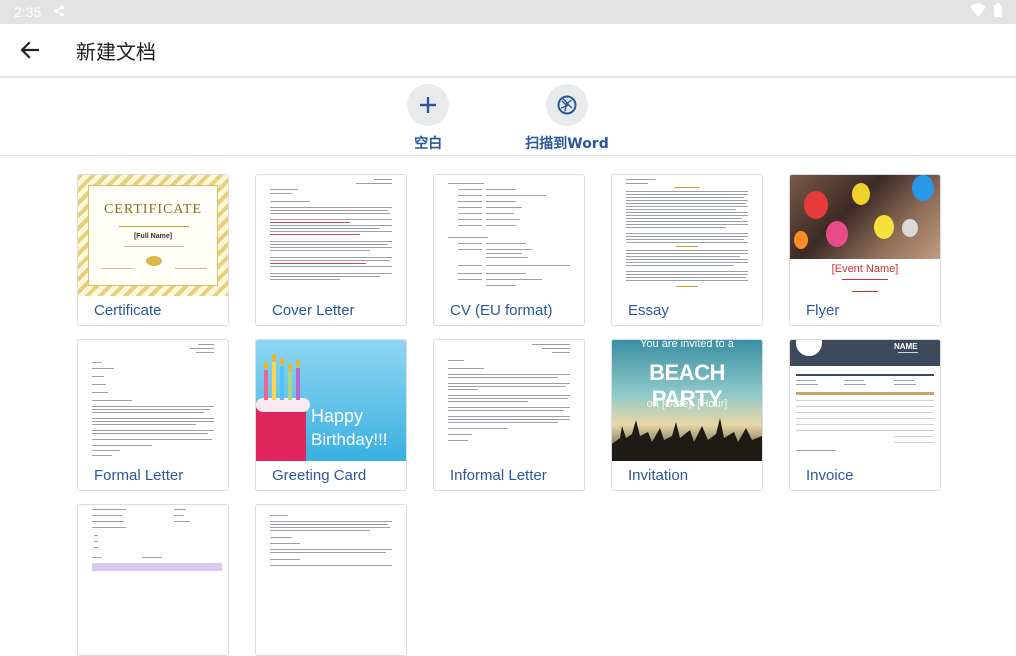  Describe the element at coordinates (428, 119) in the screenshot. I see `blank-document-button: 空白` at that location.